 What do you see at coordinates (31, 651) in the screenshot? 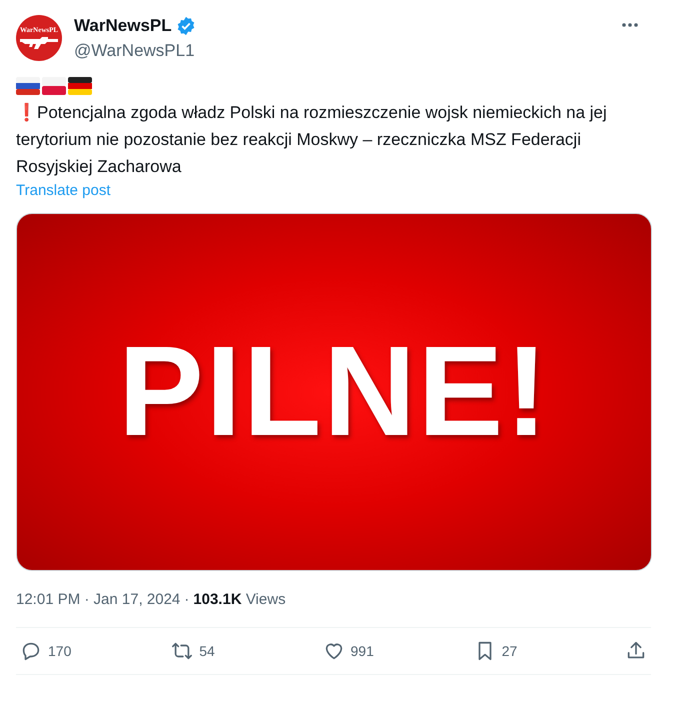
I see `speech-bubble-icon` at bounding box center [31, 651].